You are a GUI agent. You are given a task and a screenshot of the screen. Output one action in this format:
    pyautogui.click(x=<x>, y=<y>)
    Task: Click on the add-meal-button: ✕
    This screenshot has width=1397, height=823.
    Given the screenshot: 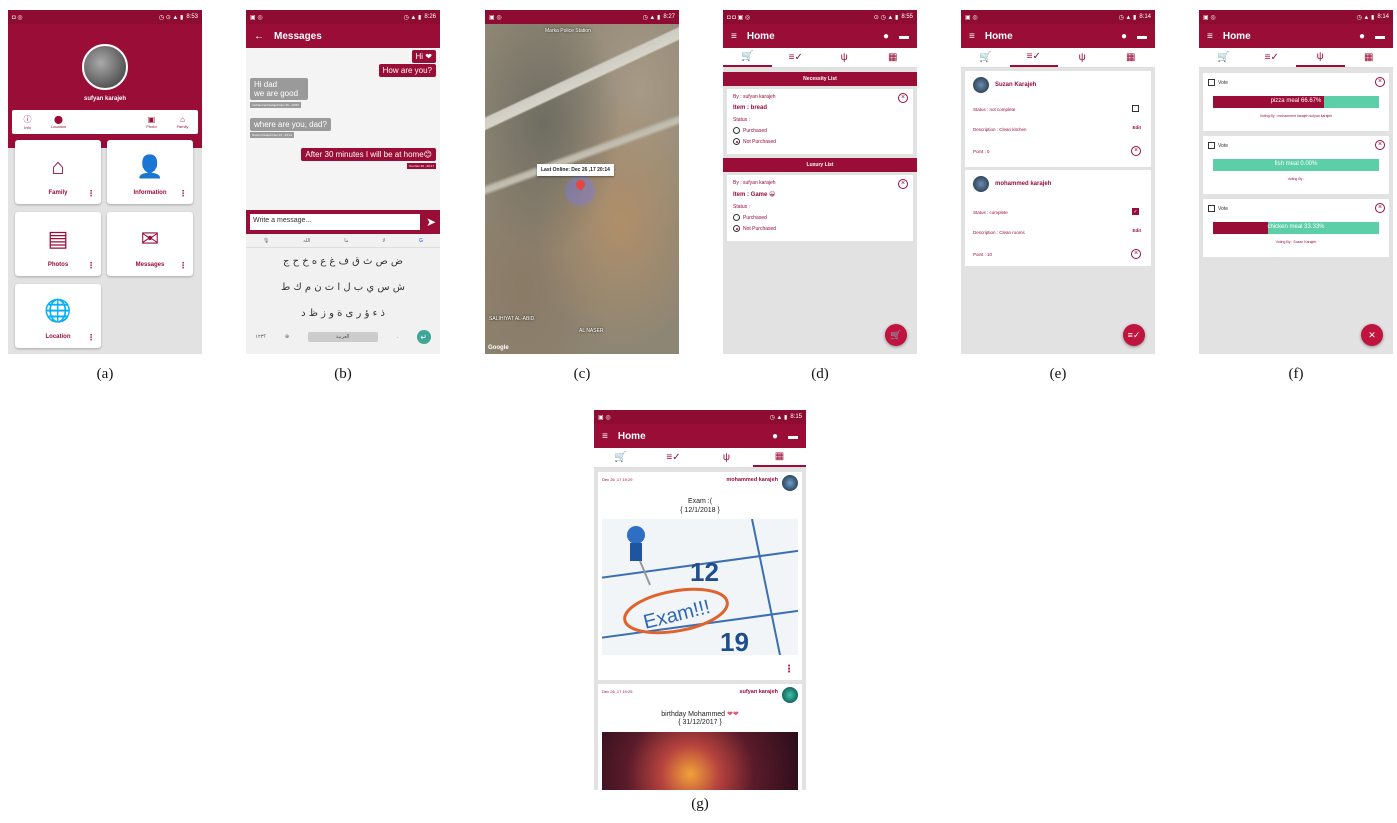 What is the action you would take?
    pyautogui.click(x=1372, y=335)
    